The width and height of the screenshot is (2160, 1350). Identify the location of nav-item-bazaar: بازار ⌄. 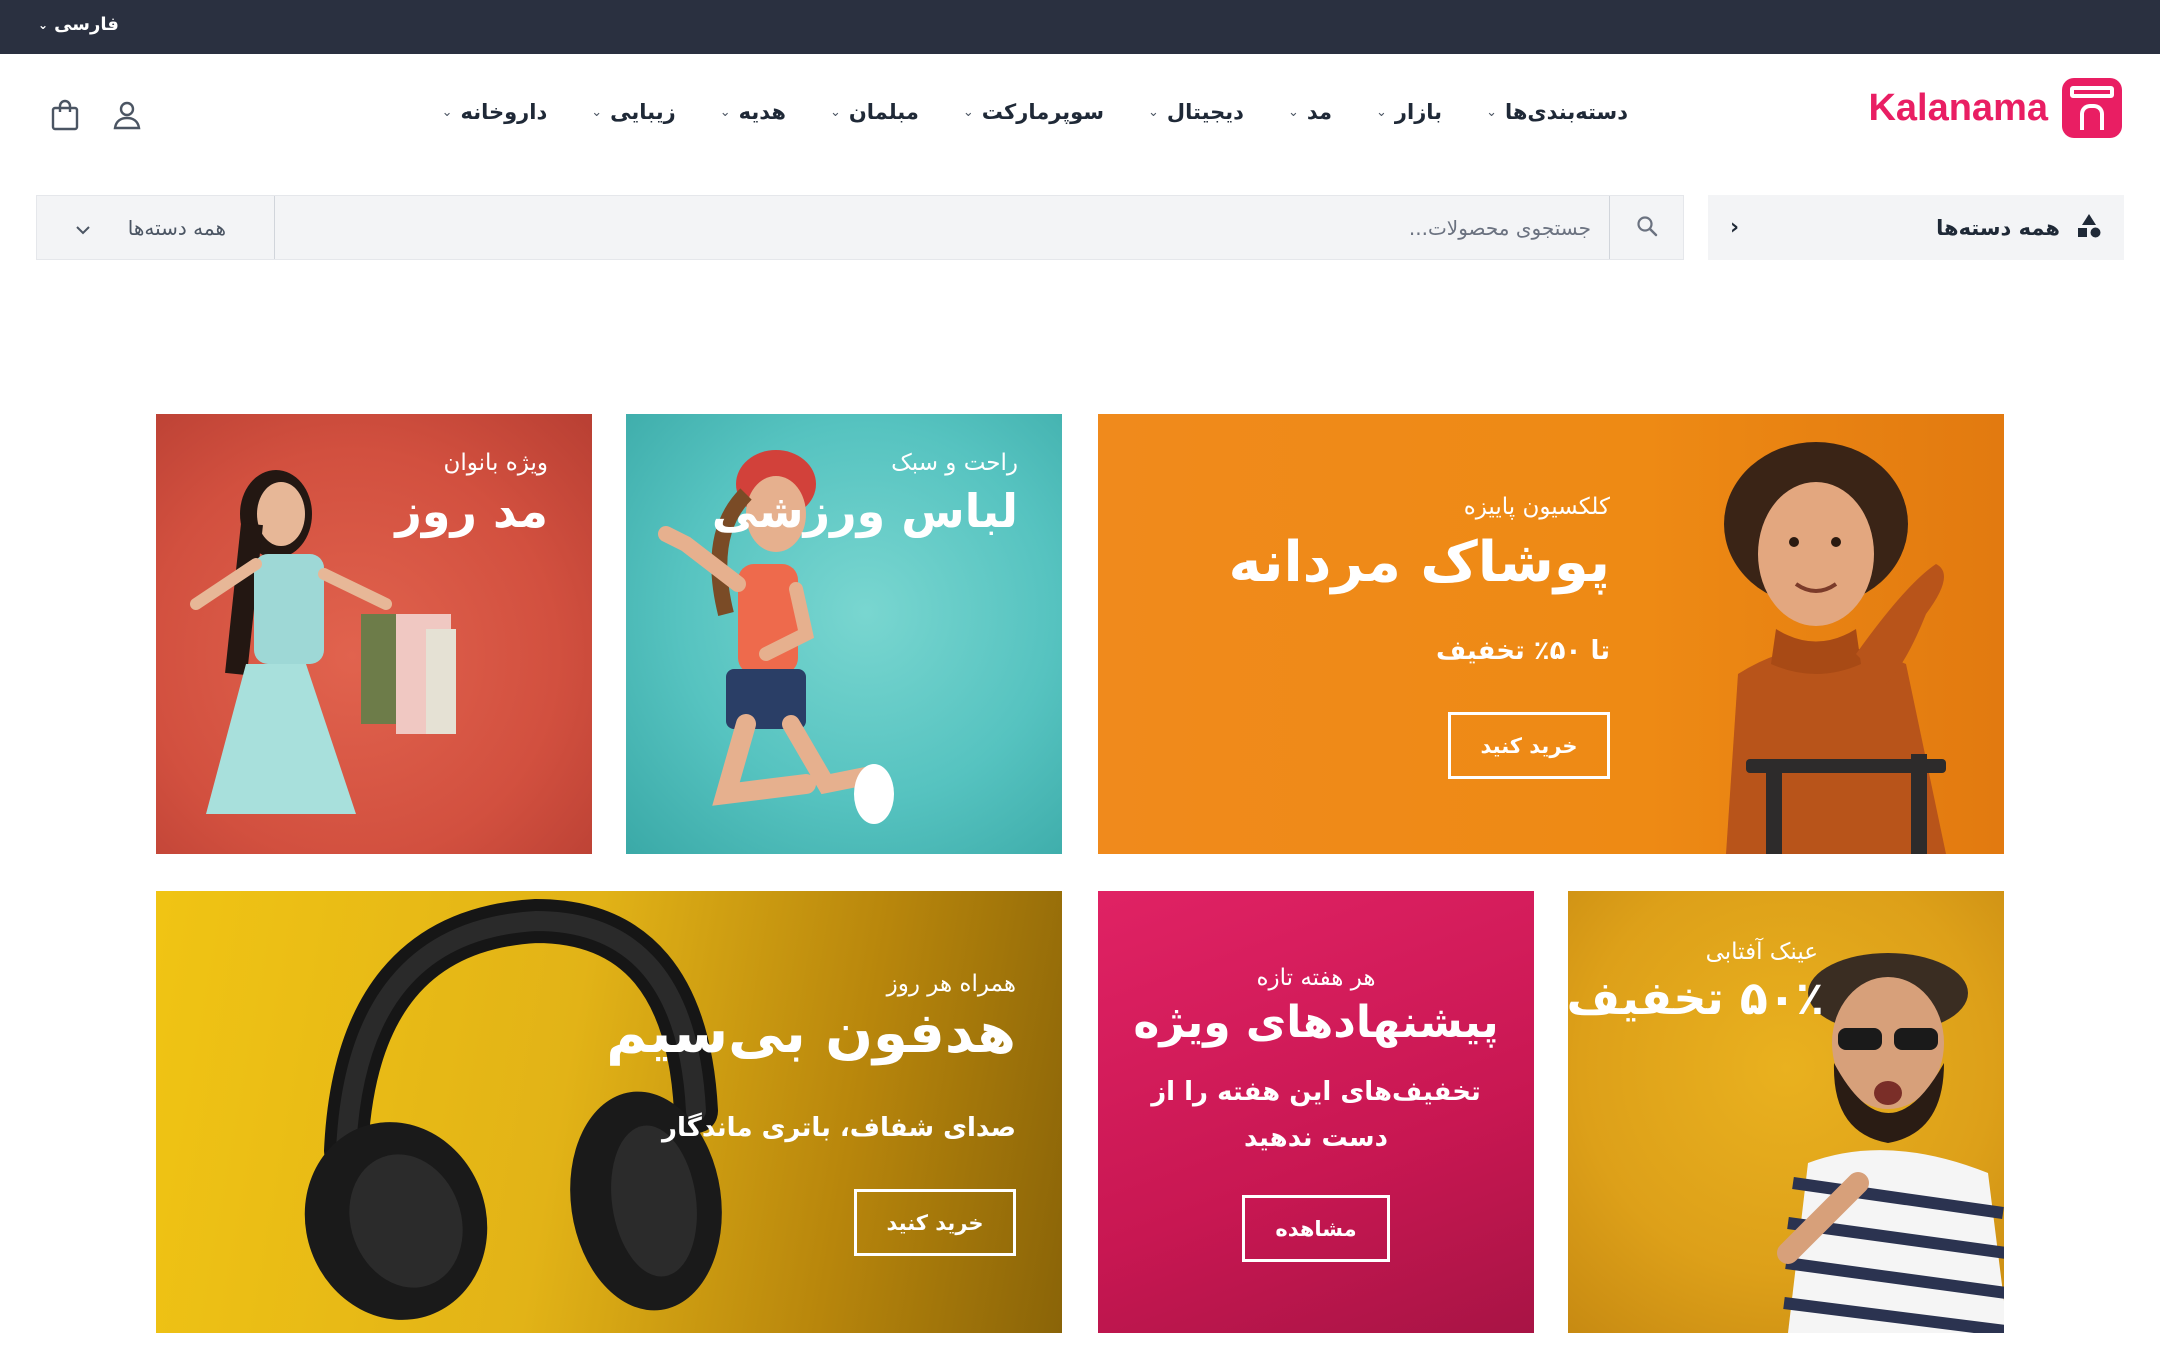
(1409, 112).